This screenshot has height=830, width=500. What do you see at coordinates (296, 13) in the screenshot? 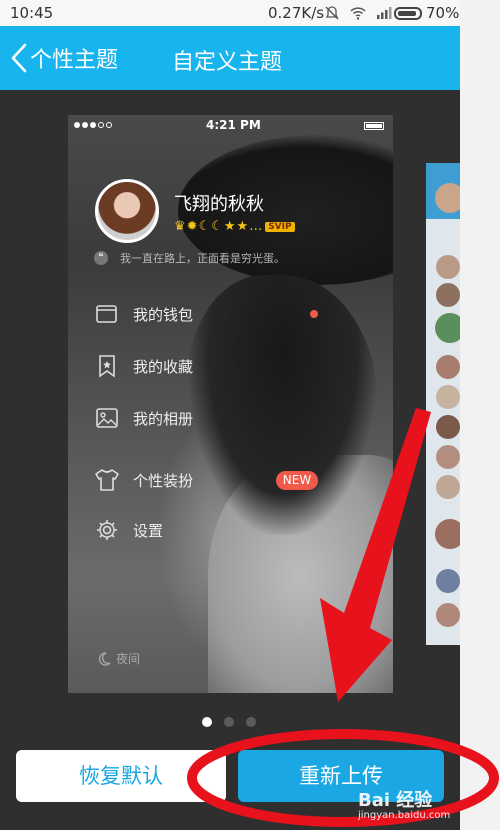
I see `network-speed: 0.27K/s` at bounding box center [296, 13].